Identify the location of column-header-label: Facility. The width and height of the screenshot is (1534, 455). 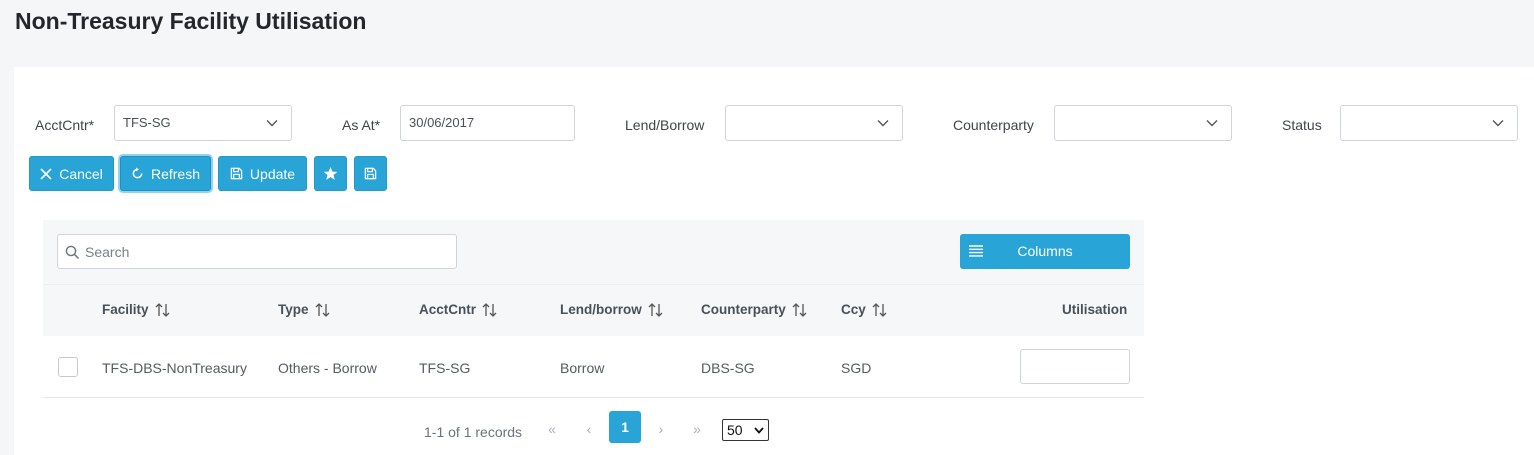
(125, 309).